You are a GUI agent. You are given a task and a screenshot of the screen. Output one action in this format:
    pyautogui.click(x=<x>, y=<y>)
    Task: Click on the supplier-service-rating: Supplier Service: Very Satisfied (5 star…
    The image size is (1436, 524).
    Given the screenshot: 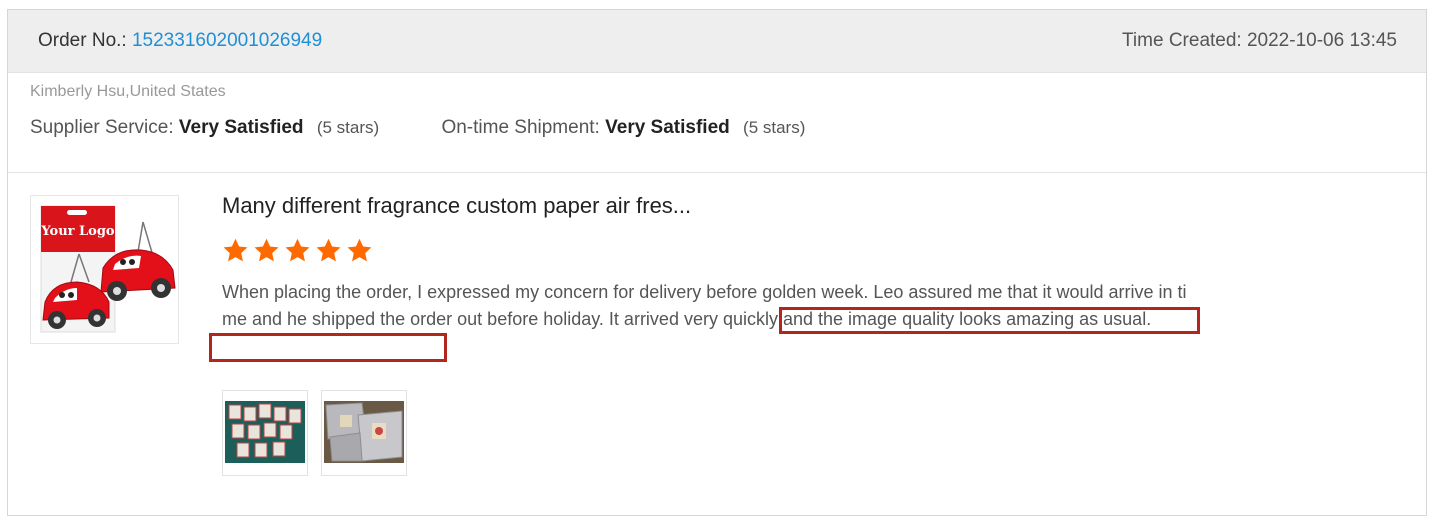 What is the action you would take?
    pyautogui.click(x=204, y=128)
    